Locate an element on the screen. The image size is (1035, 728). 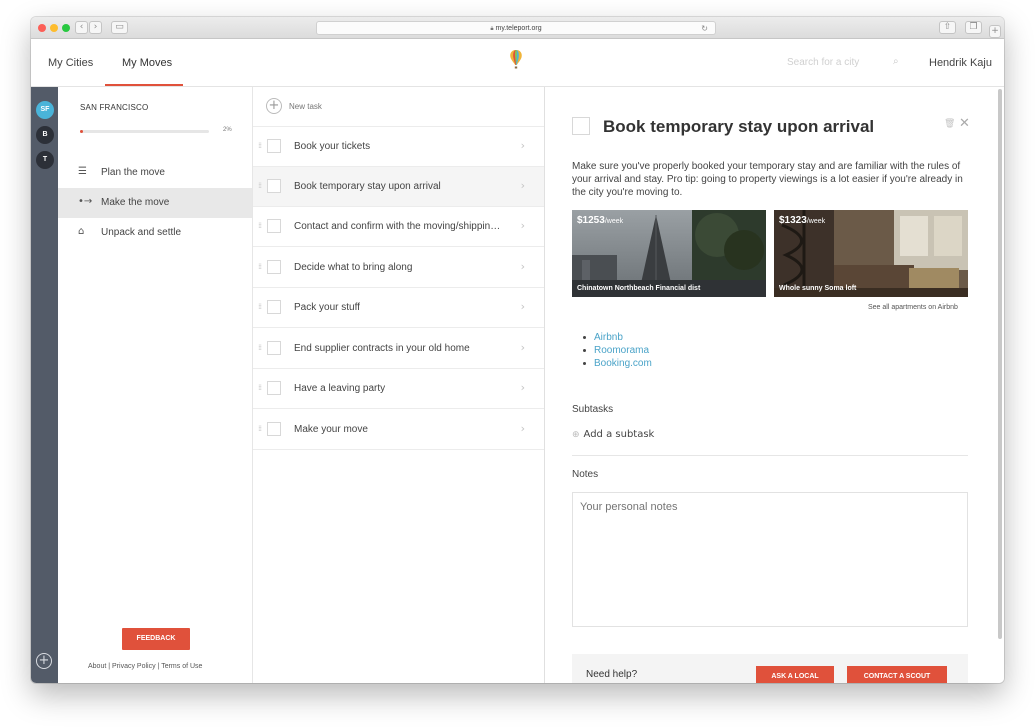
task-label: Decide what to bring along is located at coordinates (353, 267).